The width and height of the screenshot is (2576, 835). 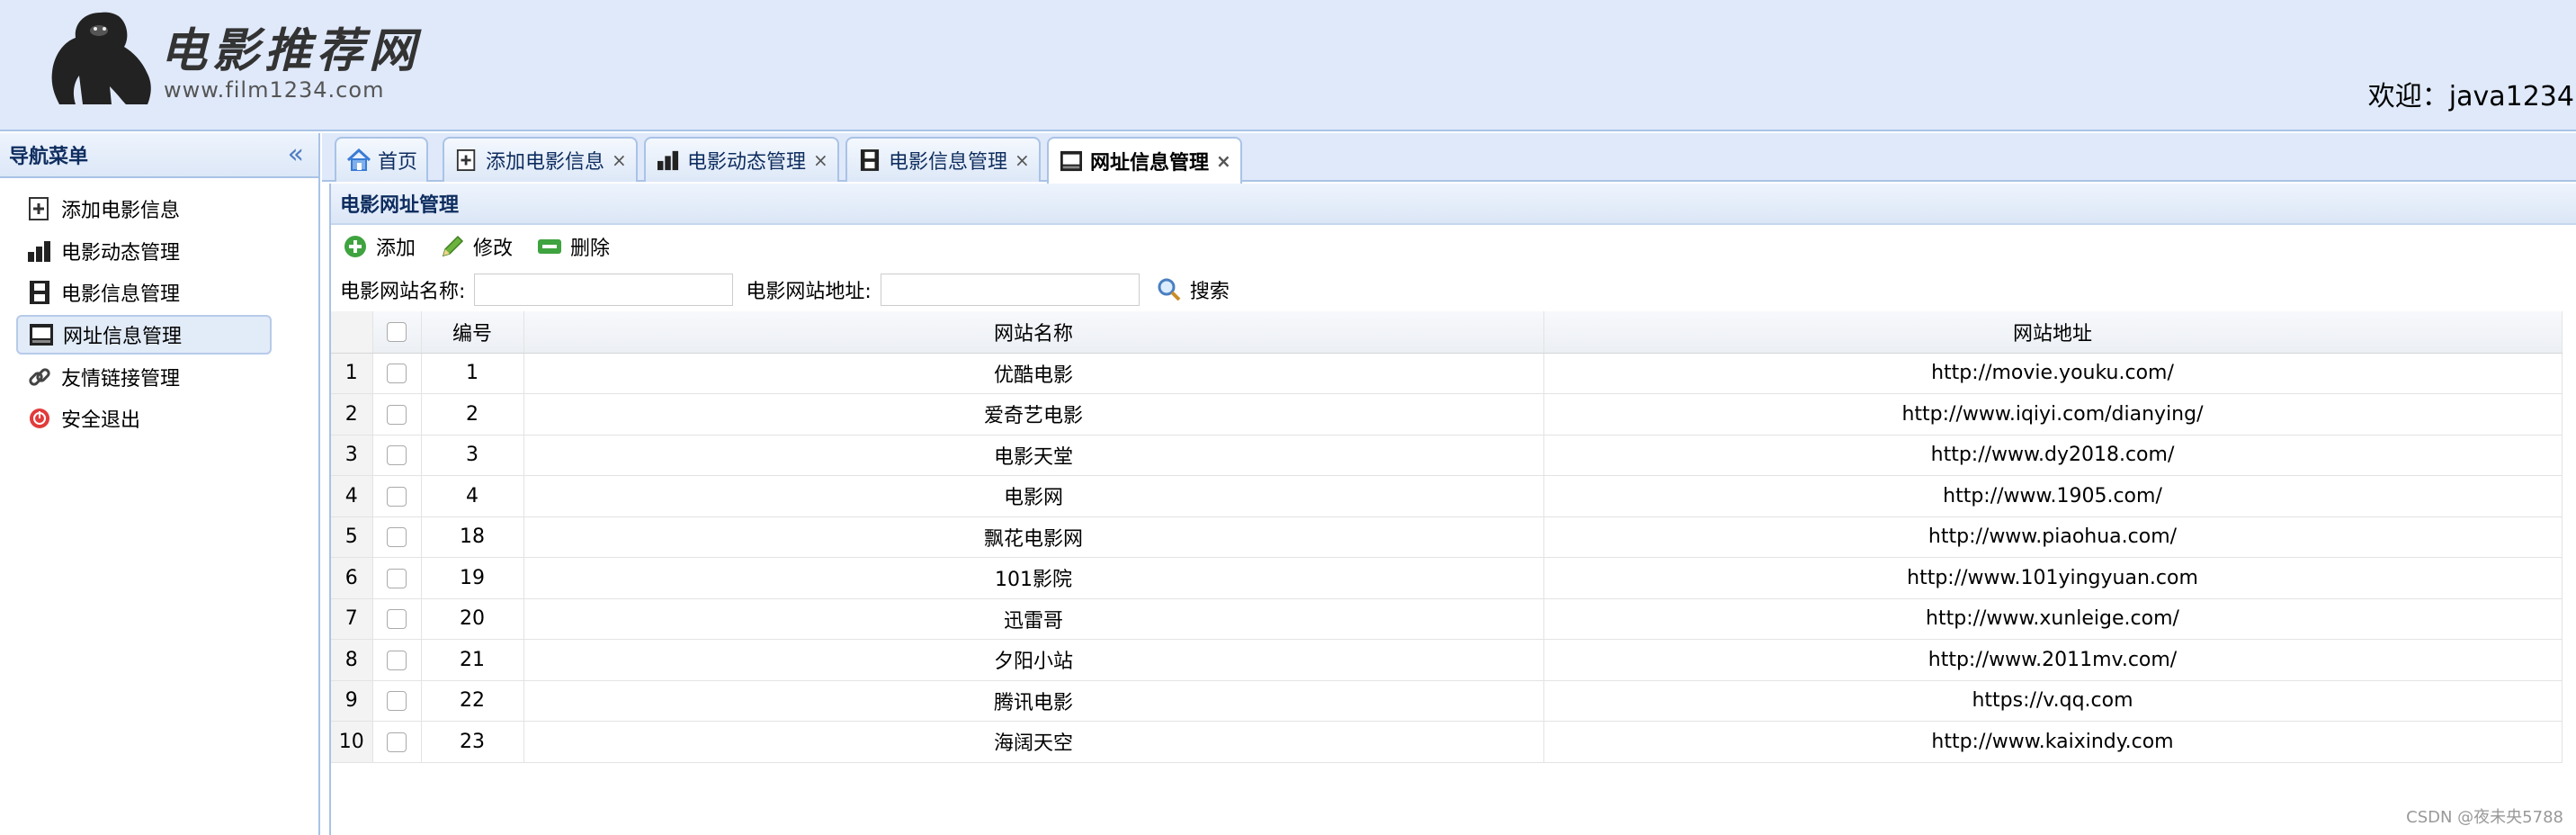 I want to click on nav-item-friend-links: 友情链接管理, so click(x=144, y=377).